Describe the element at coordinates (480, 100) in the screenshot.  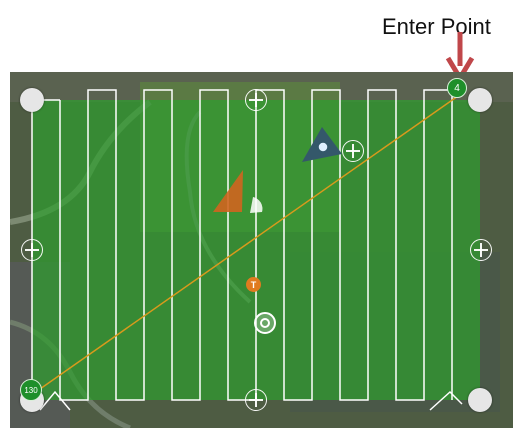
I see `corner-handle-top-right` at that location.